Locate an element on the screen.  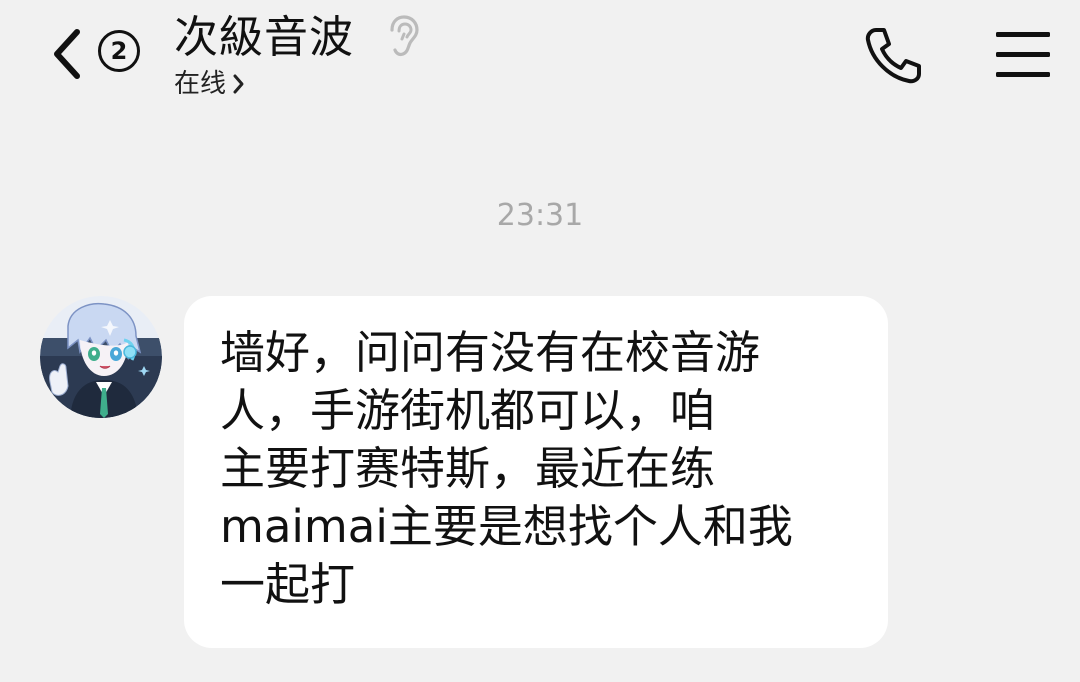
phone-icon is located at coordinates (893, 56).